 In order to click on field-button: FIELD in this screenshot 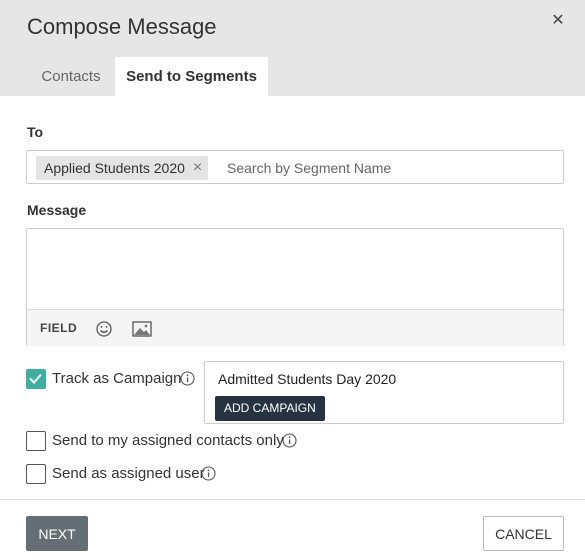, I will do `click(58, 328)`.